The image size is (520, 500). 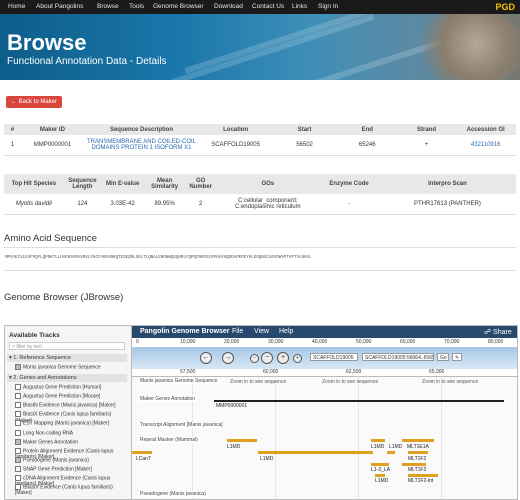 What do you see at coordinates (367, 145) in the screenshot?
I see `end: 65246` at bounding box center [367, 145].